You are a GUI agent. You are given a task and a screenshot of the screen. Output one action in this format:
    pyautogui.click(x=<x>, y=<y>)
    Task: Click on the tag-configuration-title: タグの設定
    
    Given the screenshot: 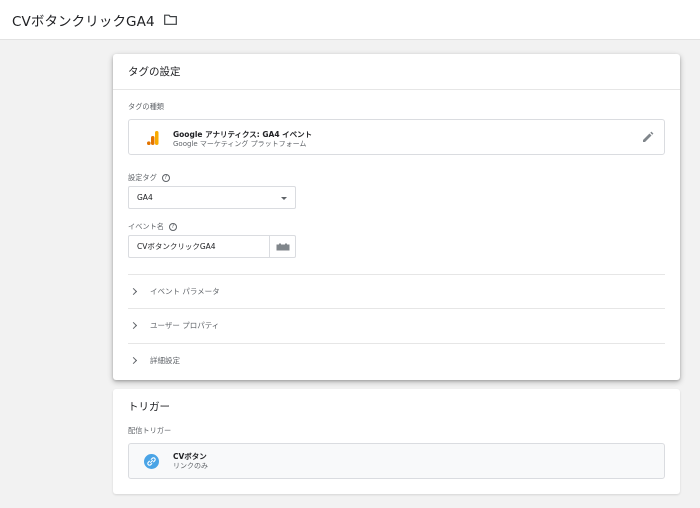 What is the action you would take?
    pyautogui.click(x=396, y=72)
    